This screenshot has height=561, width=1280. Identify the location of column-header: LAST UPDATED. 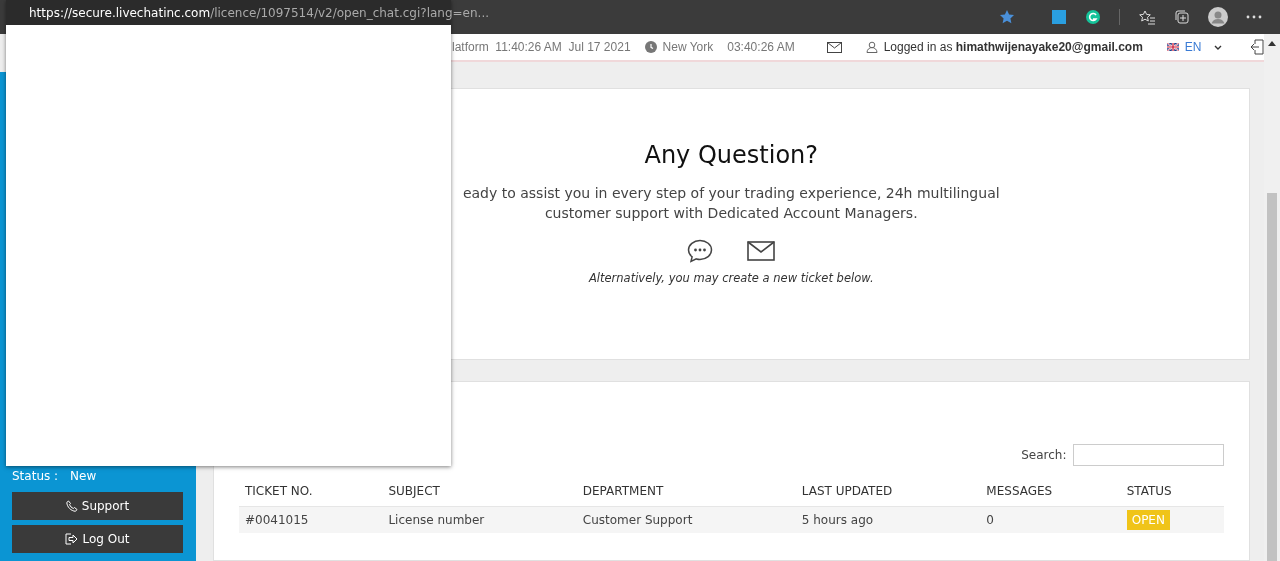
(888, 493).